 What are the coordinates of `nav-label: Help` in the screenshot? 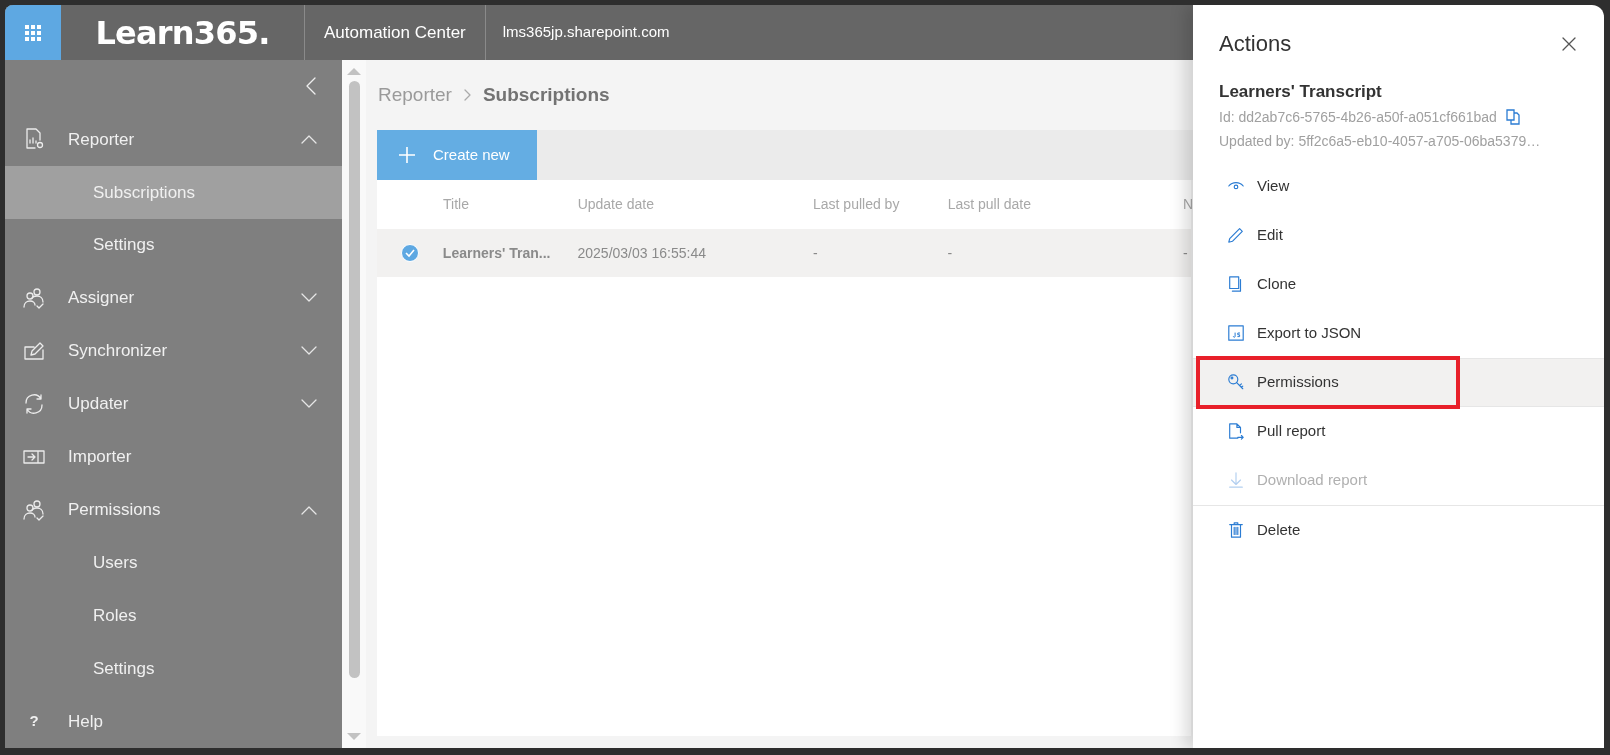 It's located at (86, 721).